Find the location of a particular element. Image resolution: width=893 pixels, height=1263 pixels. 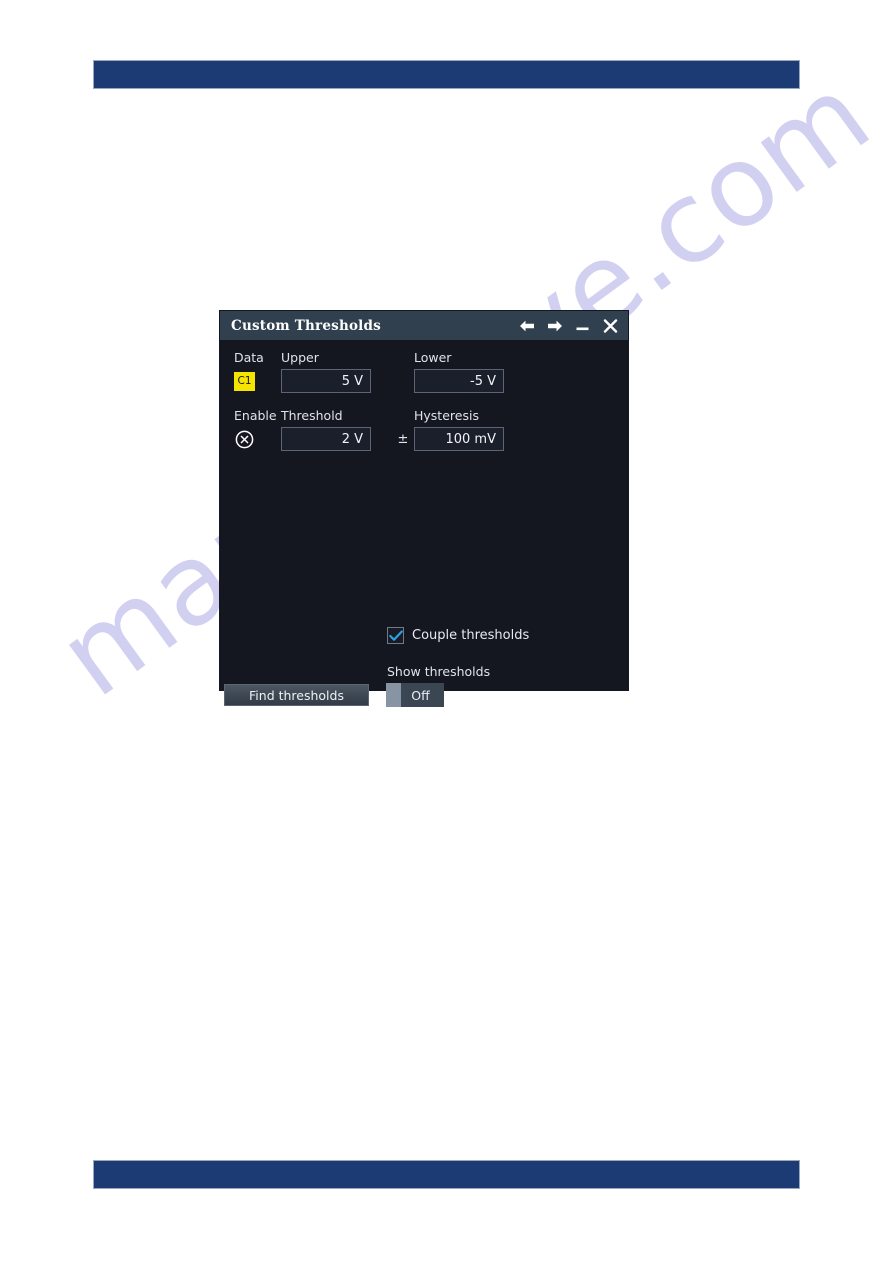

row-upper-lower-labels: Data Upper Lower is located at coordinates (424, 357).